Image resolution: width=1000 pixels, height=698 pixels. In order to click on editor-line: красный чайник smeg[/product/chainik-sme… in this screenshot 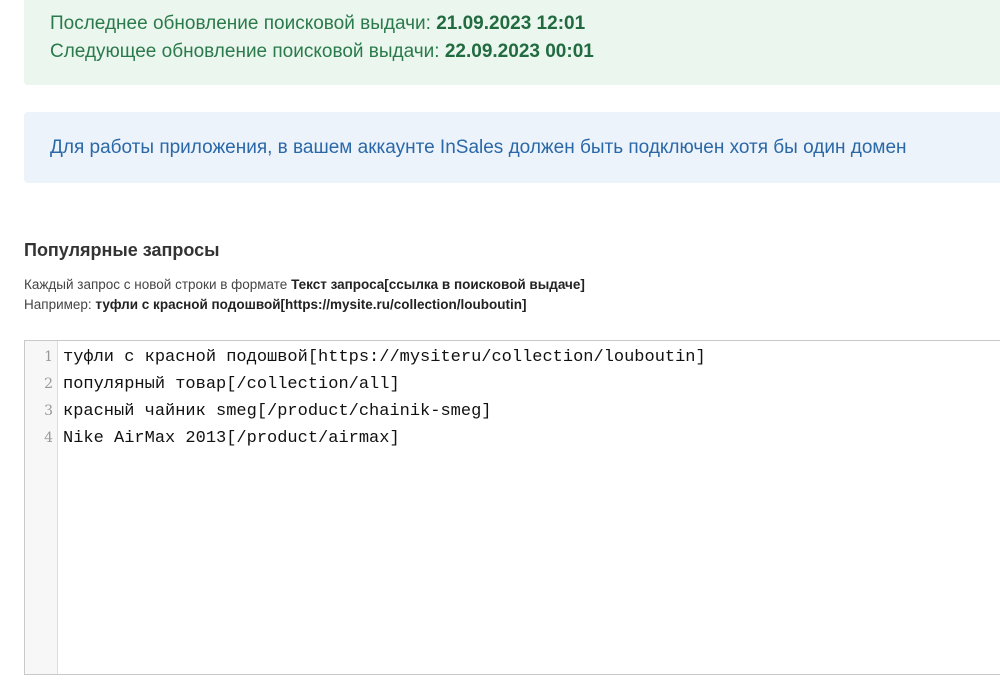, I will do `click(277, 411)`.